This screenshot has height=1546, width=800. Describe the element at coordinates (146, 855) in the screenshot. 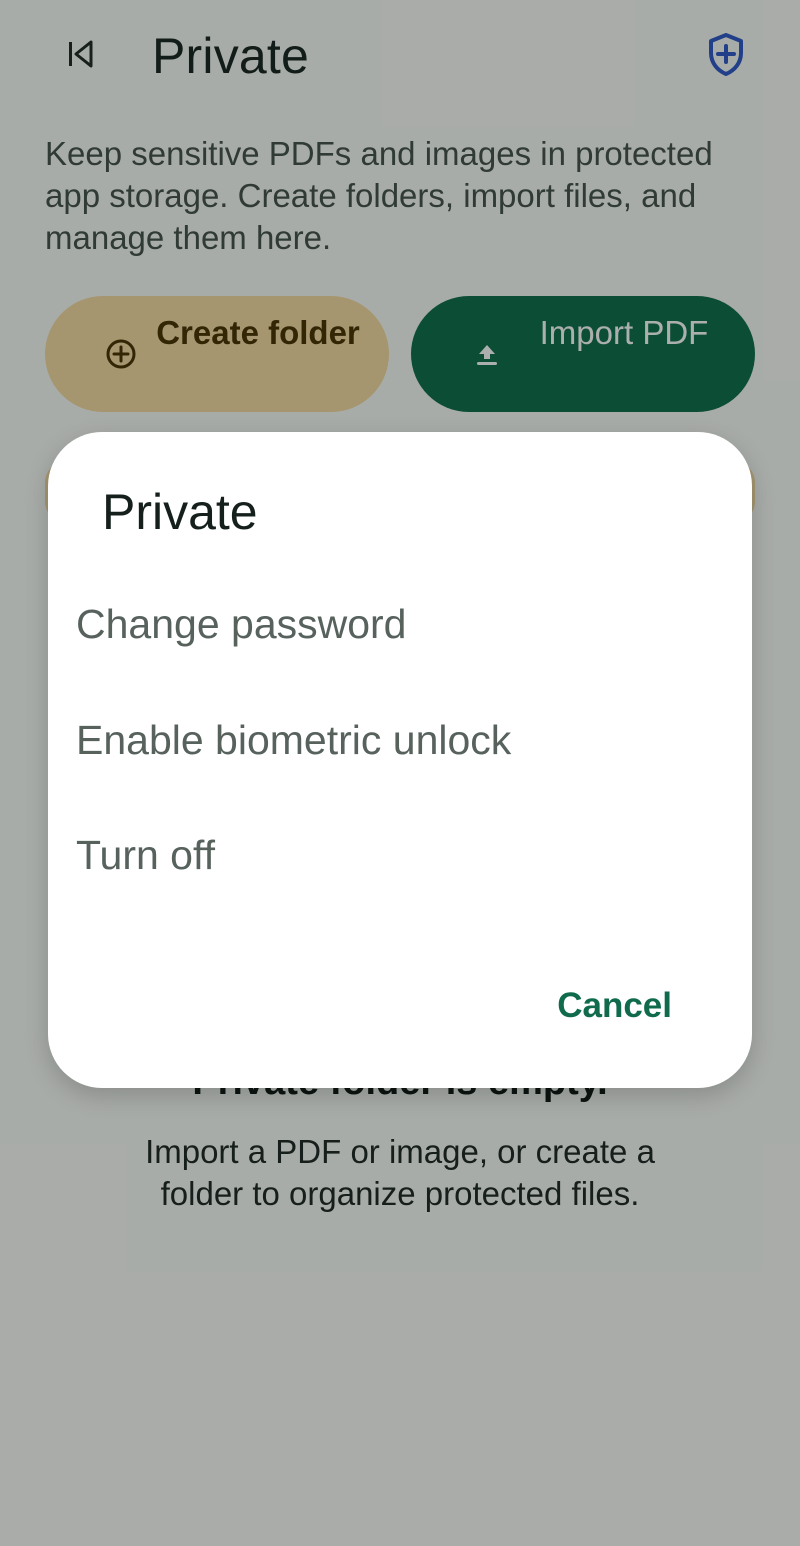

I see `turn-off-label: Turn off` at that location.